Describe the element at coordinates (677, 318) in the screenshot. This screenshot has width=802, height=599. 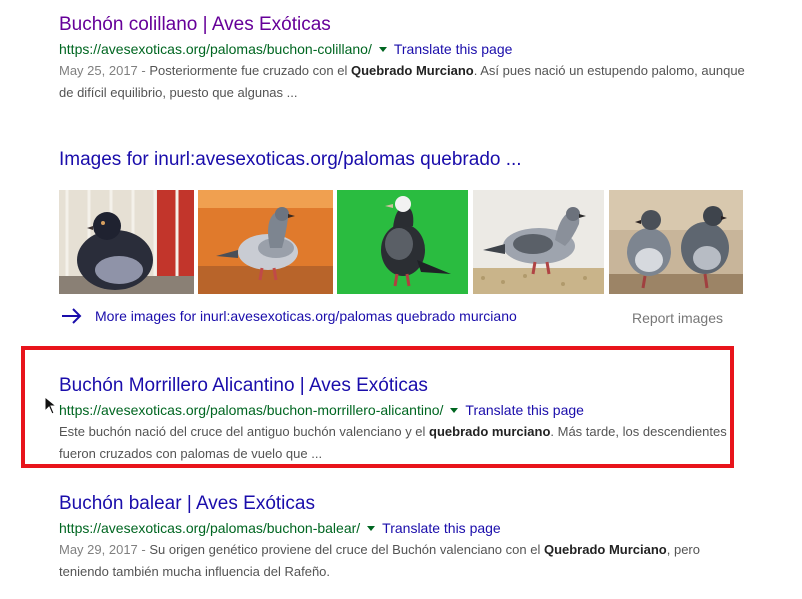
I see `report-images-link: Report images` at that location.